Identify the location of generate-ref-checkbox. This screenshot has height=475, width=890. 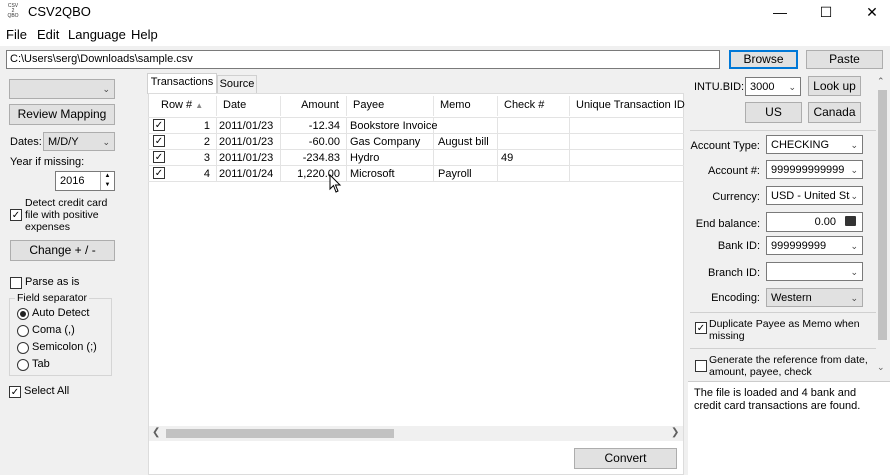
(701, 366).